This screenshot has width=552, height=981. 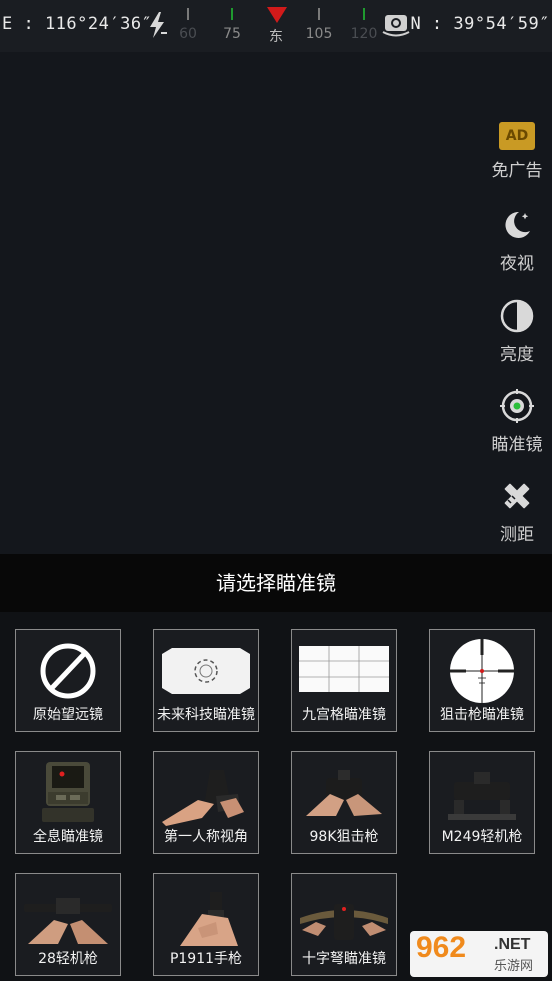 What do you see at coordinates (319, 34) in the screenshot?
I see `compass-label: 105` at bounding box center [319, 34].